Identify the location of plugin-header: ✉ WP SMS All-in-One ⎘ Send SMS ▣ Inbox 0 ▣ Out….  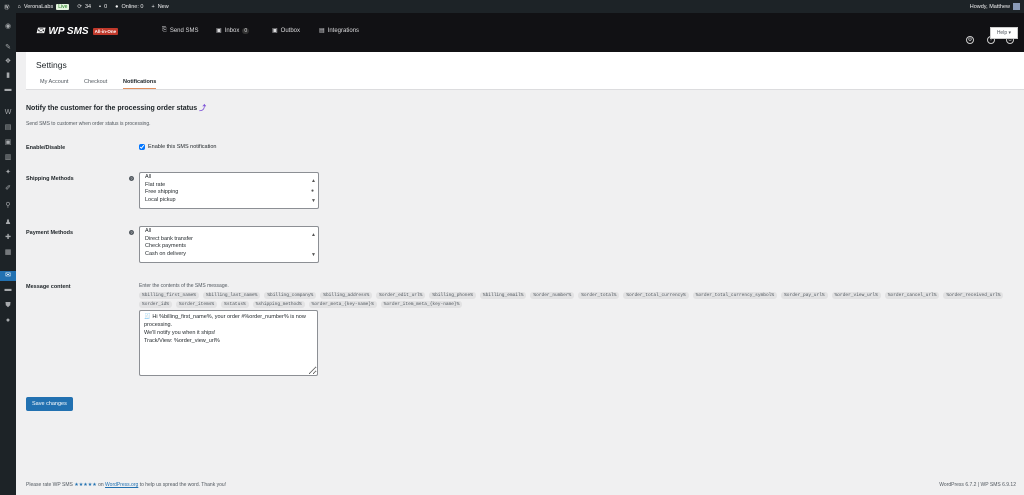
(520, 32).